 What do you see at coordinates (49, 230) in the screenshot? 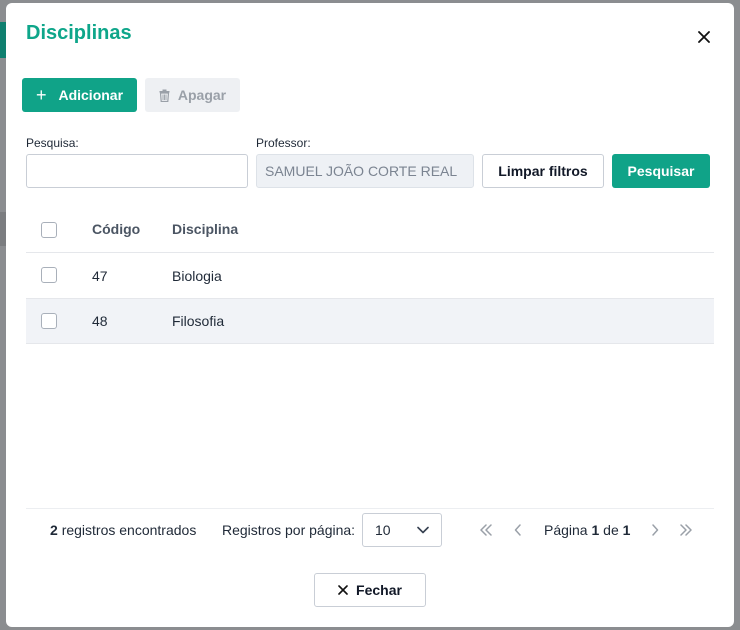
I see `select-all-checkbox` at bounding box center [49, 230].